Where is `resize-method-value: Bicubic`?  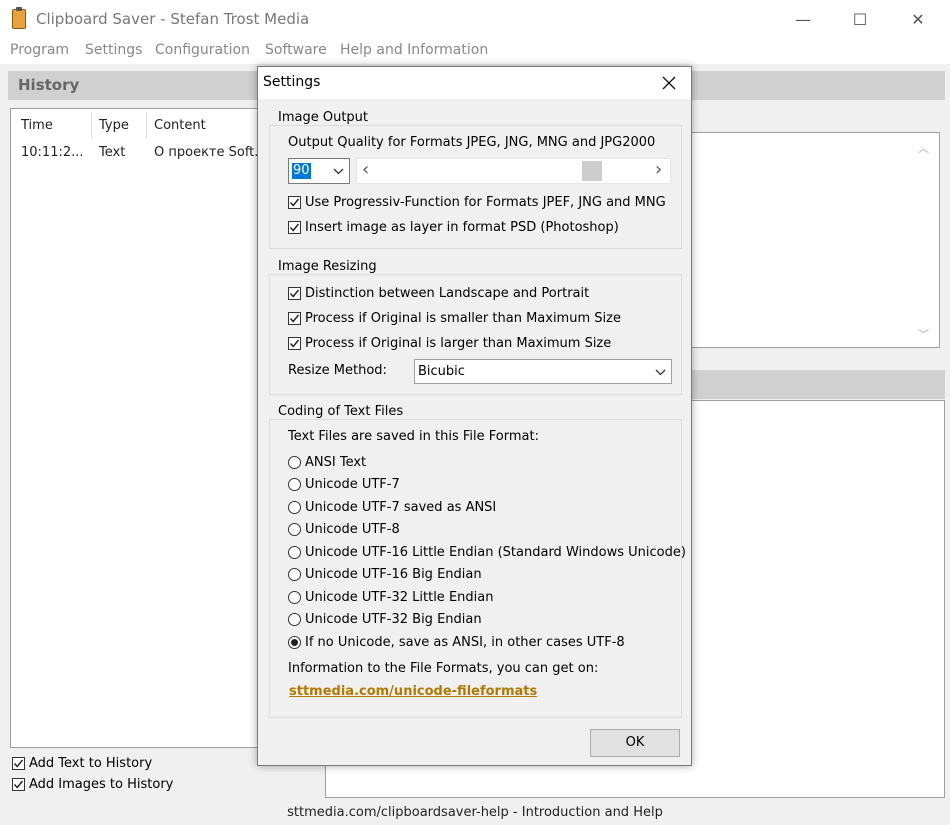 resize-method-value: Bicubic is located at coordinates (441, 371).